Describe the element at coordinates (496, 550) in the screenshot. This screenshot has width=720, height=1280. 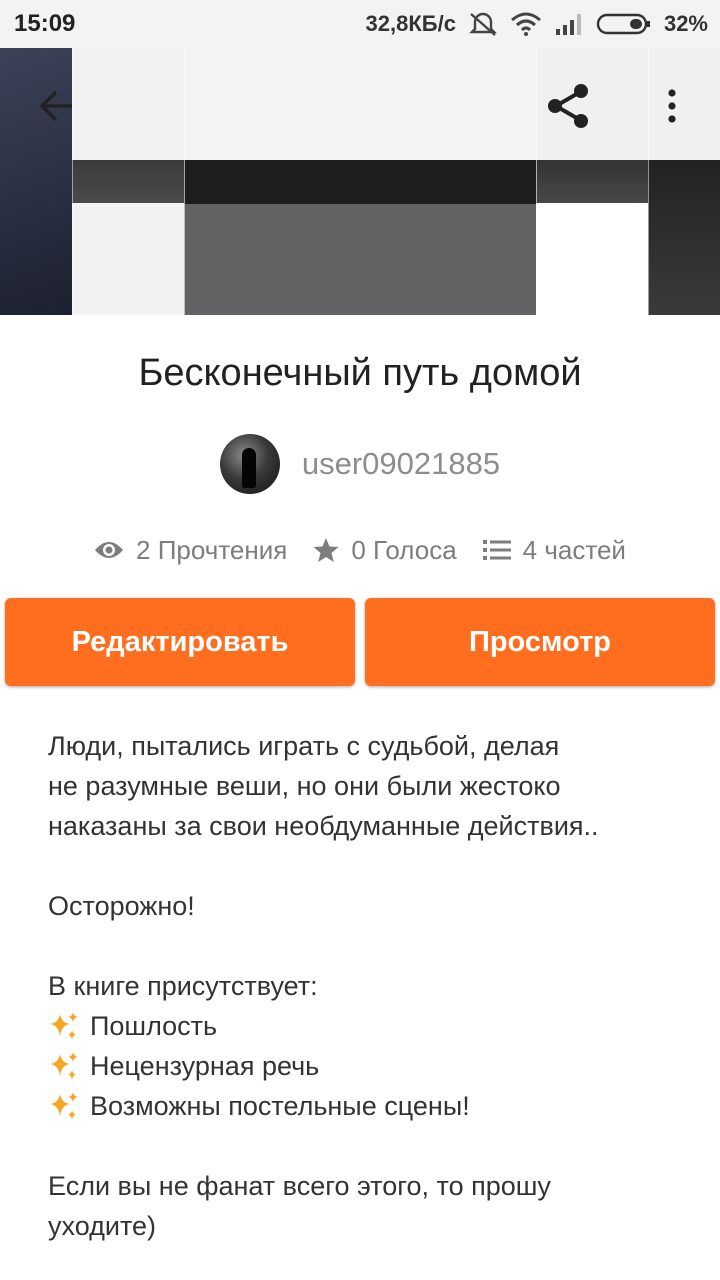
I see `list-icon` at that location.